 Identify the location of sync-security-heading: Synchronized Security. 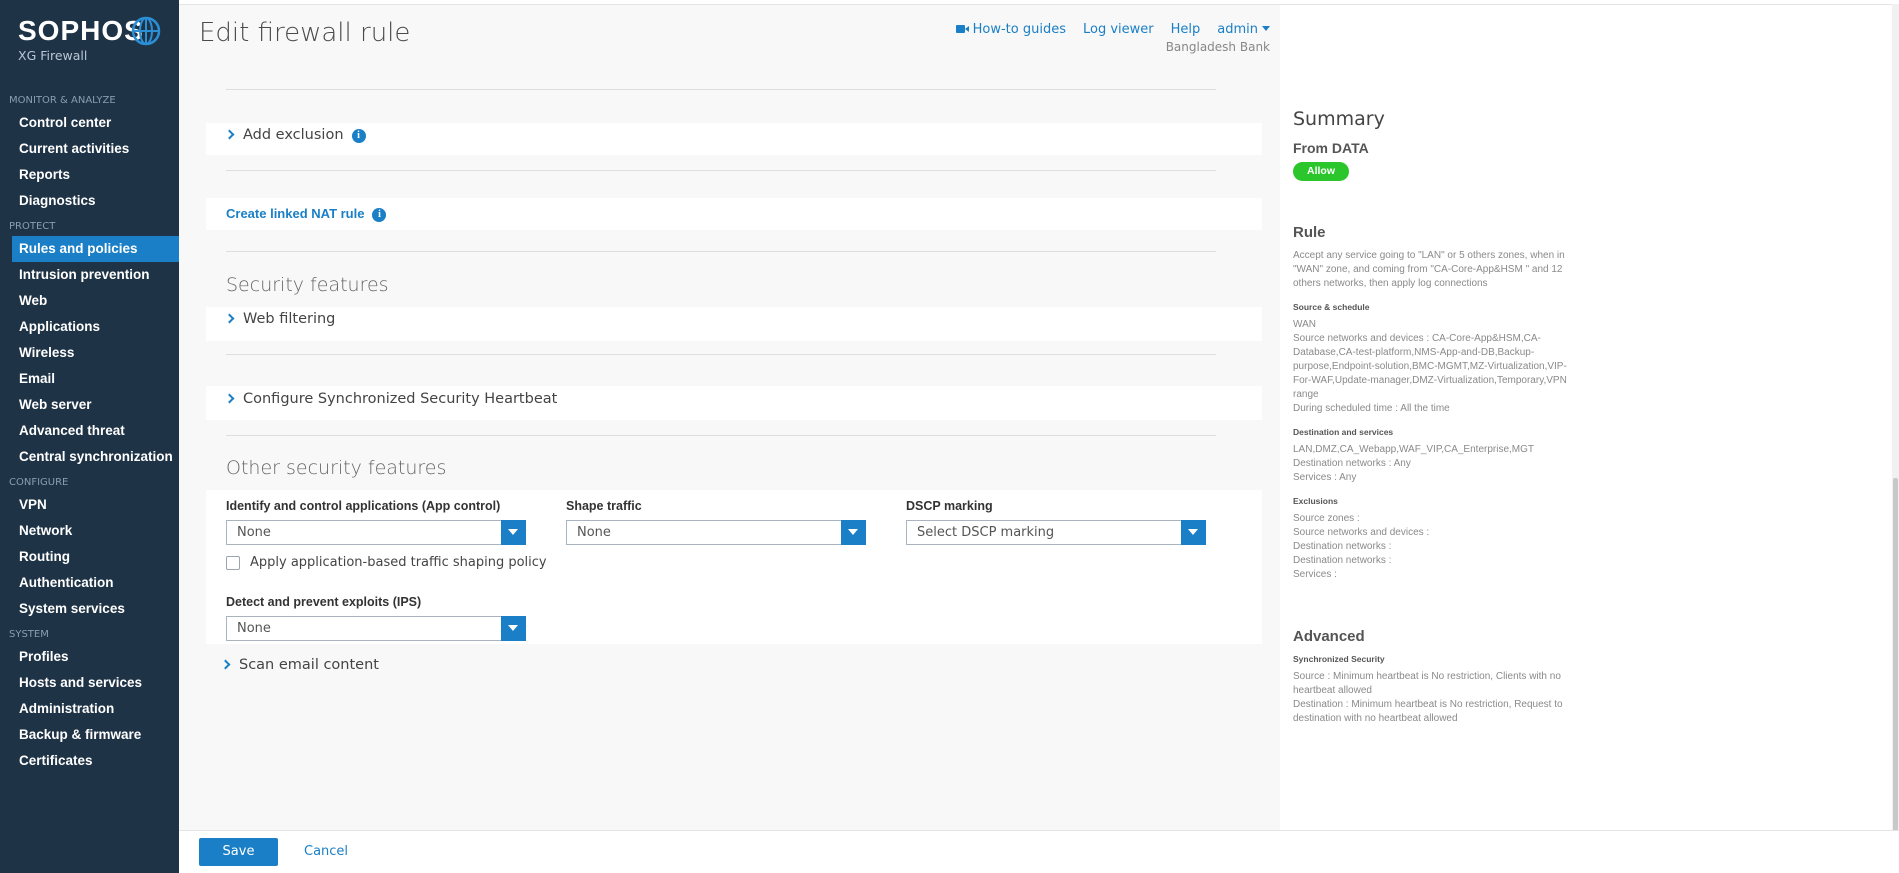
(1339, 659).